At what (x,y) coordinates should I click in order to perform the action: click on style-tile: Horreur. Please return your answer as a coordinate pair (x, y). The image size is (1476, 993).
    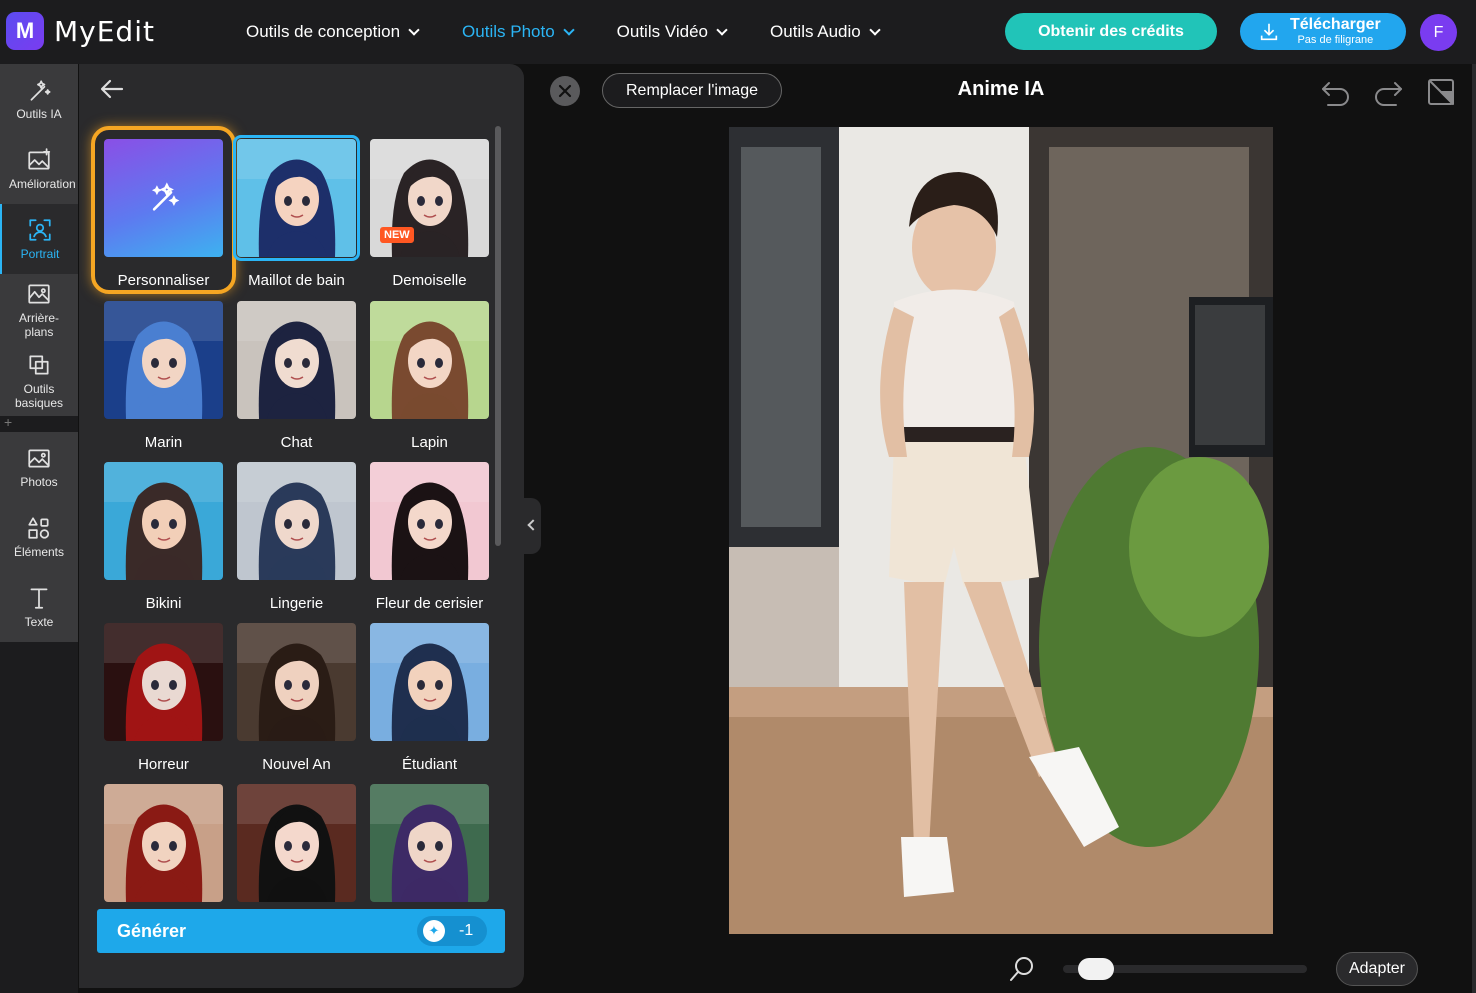
    Looking at the image, I should click on (163, 698).